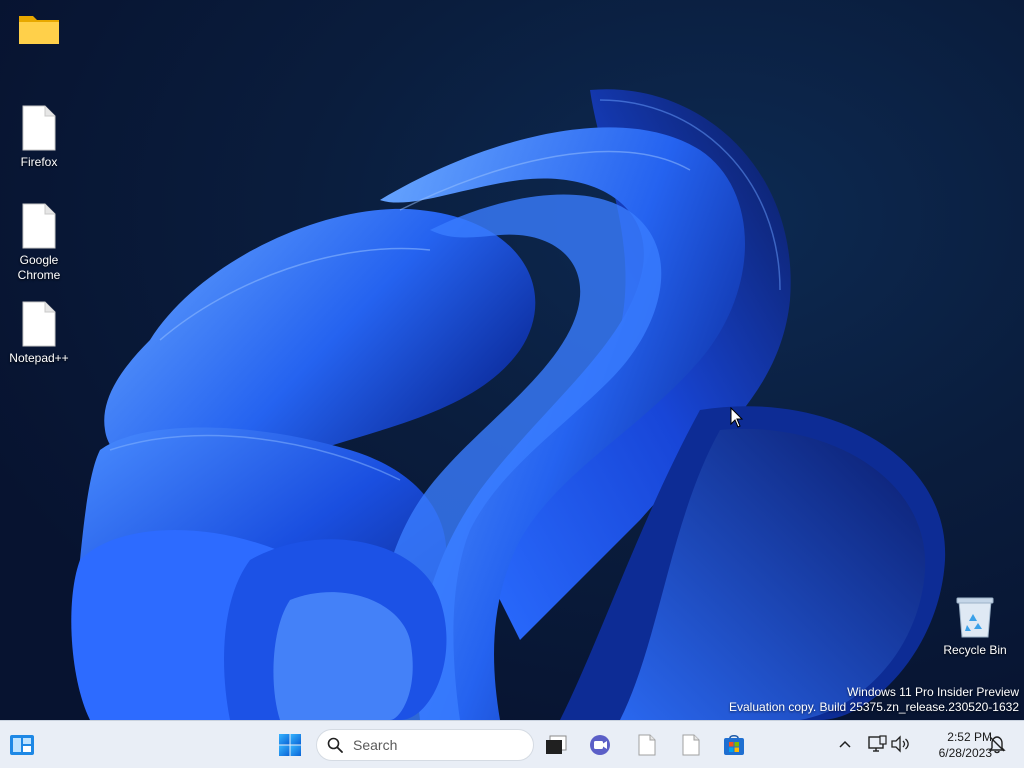 This screenshot has width=1024, height=768. I want to click on meet-button, so click(601, 745).